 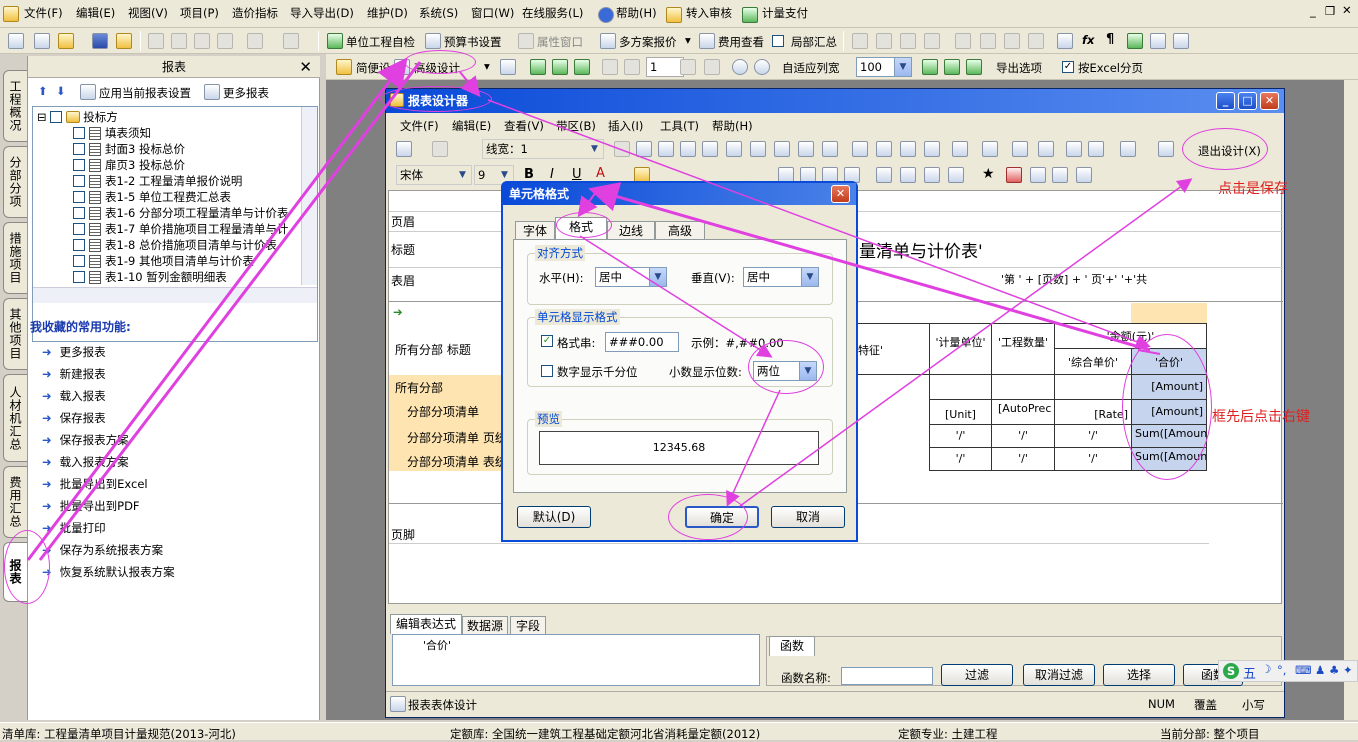 What do you see at coordinates (1253, 189) in the screenshot?
I see `note-click-save: 点击是保存` at bounding box center [1253, 189].